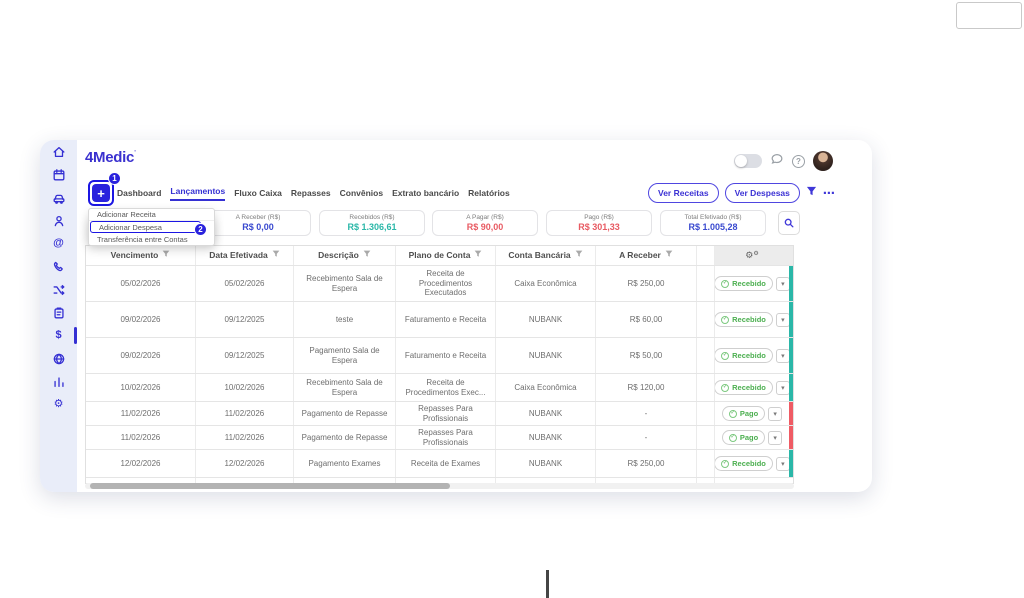 This screenshot has height=598, width=1024. I want to click on tab-dashboard: Dashboard, so click(139, 194).